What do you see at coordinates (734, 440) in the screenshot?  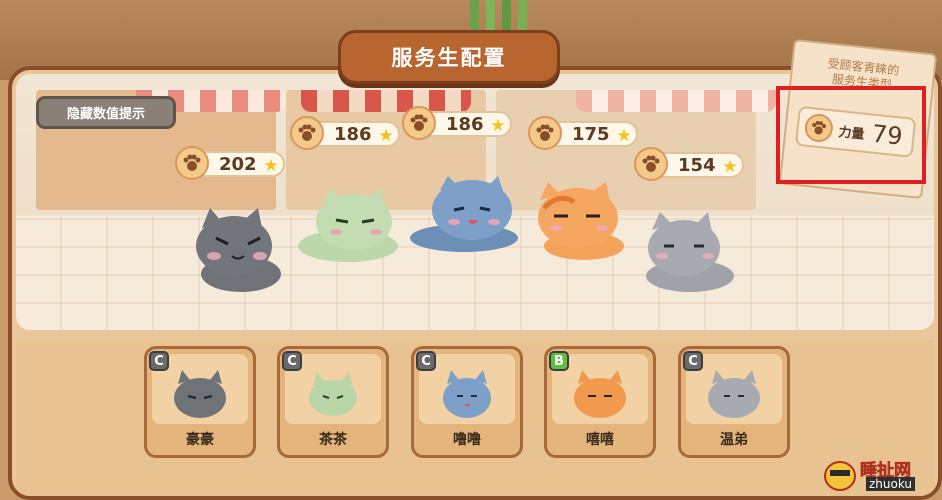 I see `cat-name: 温弟` at bounding box center [734, 440].